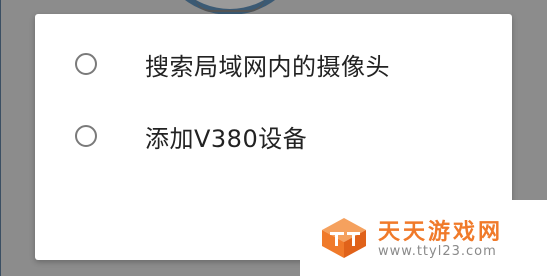 The width and height of the screenshot is (547, 276). Describe the element at coordinates (344, 240) in the screenshot. I see `tt-logo-icon` at that location.